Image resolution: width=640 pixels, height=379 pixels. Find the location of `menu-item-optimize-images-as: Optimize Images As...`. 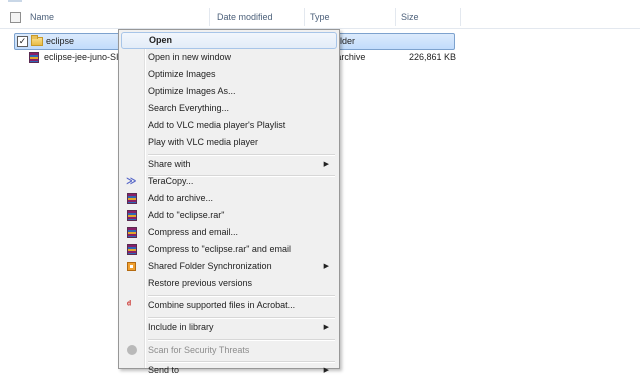

menu-item-optimize-images-as: Optimize Images As... is located at coordinates (229, 91).